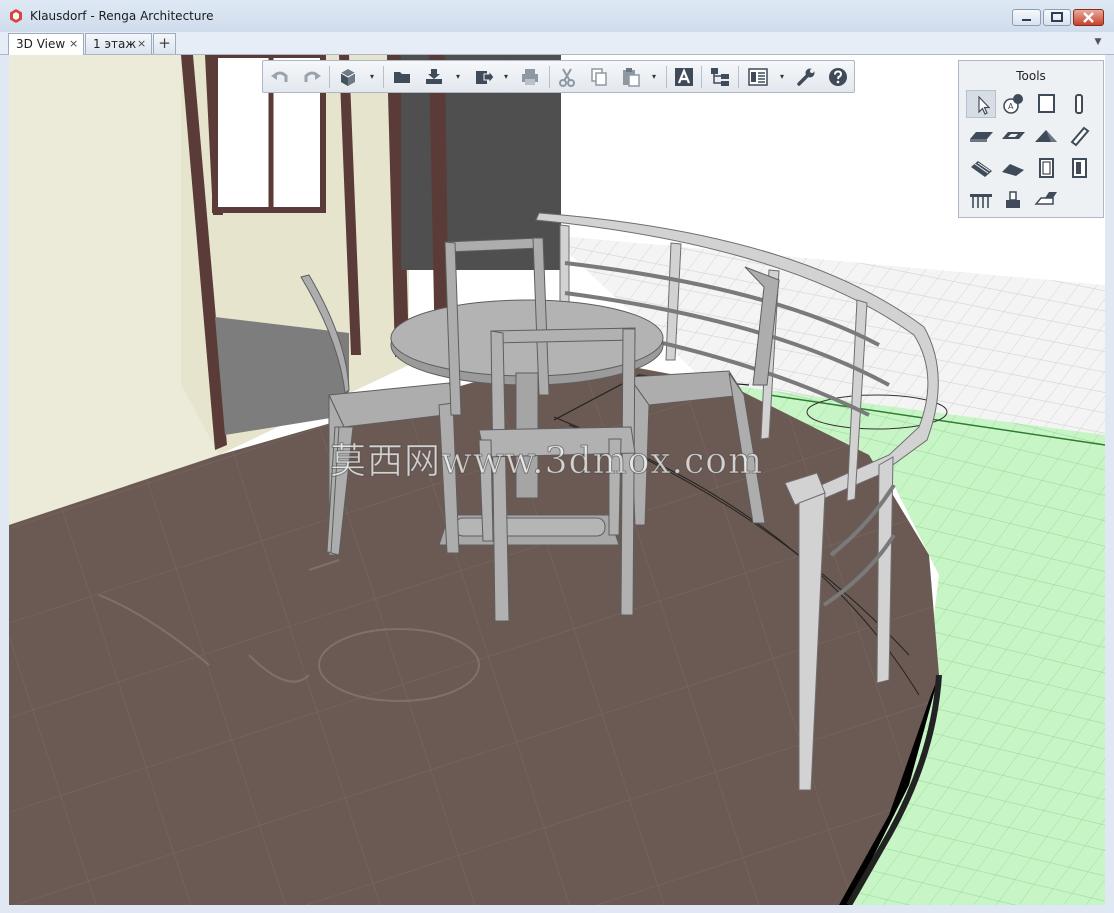  I want to click on column-icon, so click(1079, 104).